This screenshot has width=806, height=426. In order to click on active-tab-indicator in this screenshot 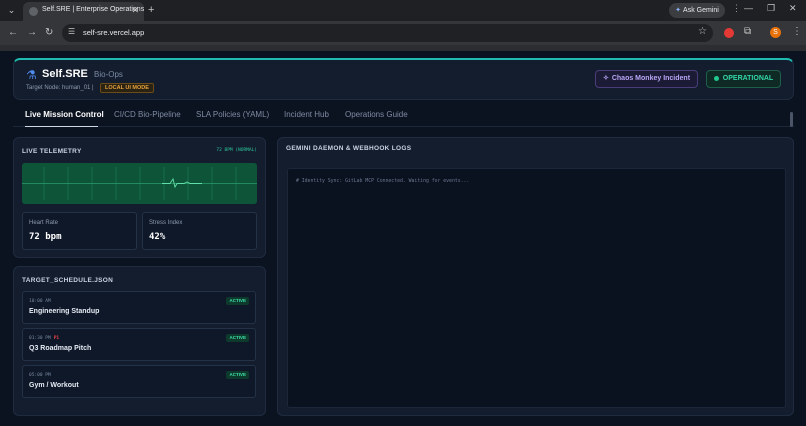, I will do `click(61, 126)`.